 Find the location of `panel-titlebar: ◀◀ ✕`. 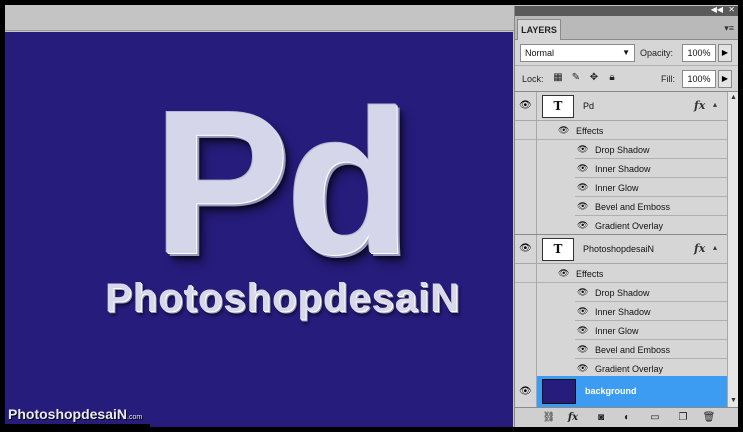

panel-titlebar: ◀◀ ✕ is located at coordinates (626, 10).